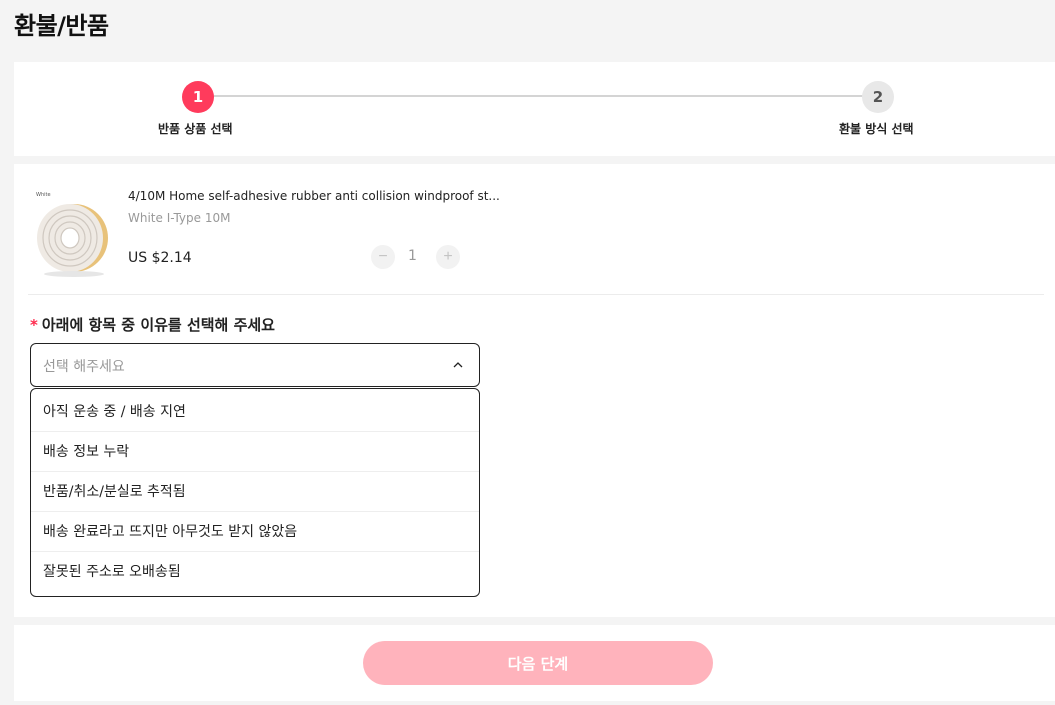  What do you see at coordinates (72, 234) in the screenshot?
I see `product-thumbnail: White` at bounding box center [72, 234].